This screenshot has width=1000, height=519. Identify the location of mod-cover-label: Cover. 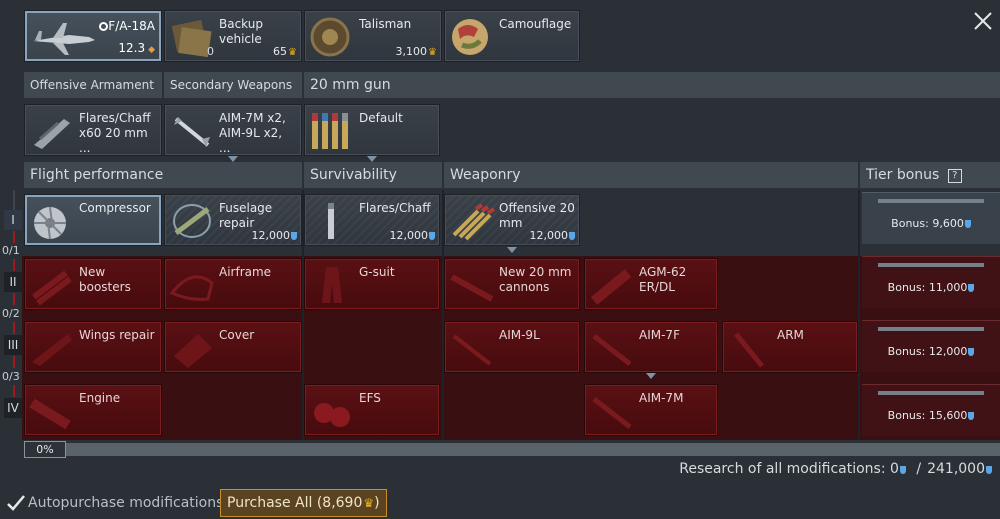
(237, 335).